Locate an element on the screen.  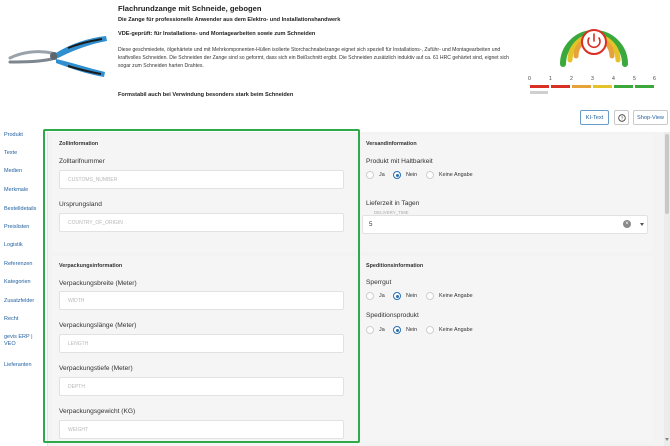
quality-scale: 0 1 2 3 4 5 6 is located at coordinates (591, 87).